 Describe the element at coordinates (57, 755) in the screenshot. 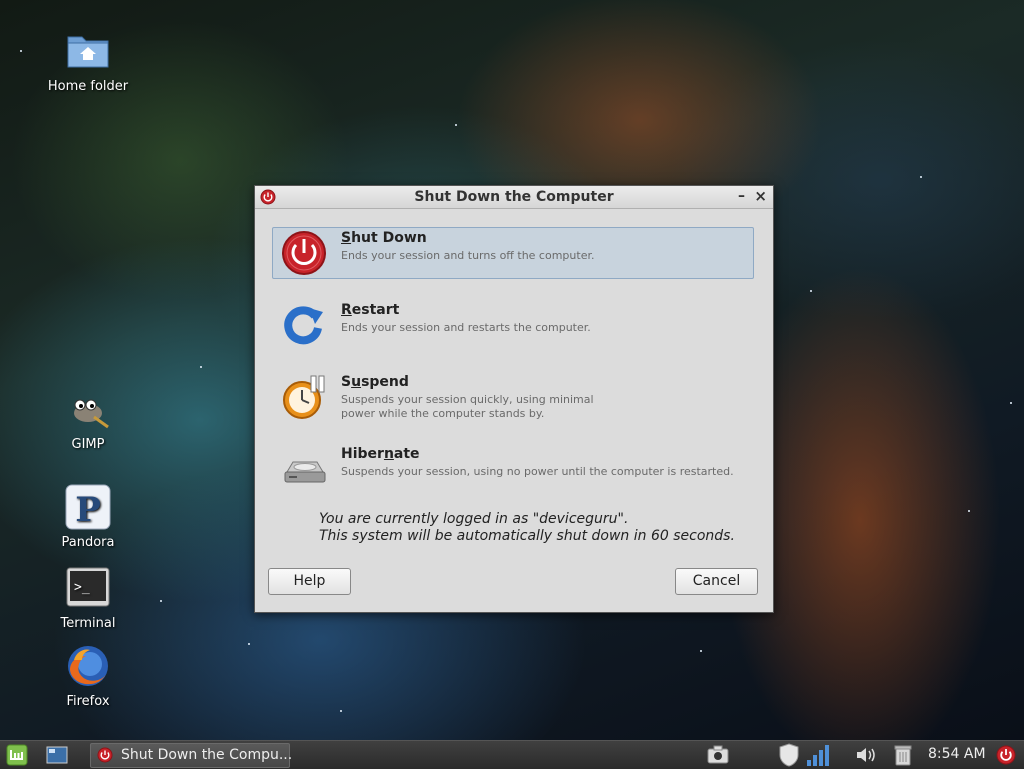

I see `desktop-icon` at that location.